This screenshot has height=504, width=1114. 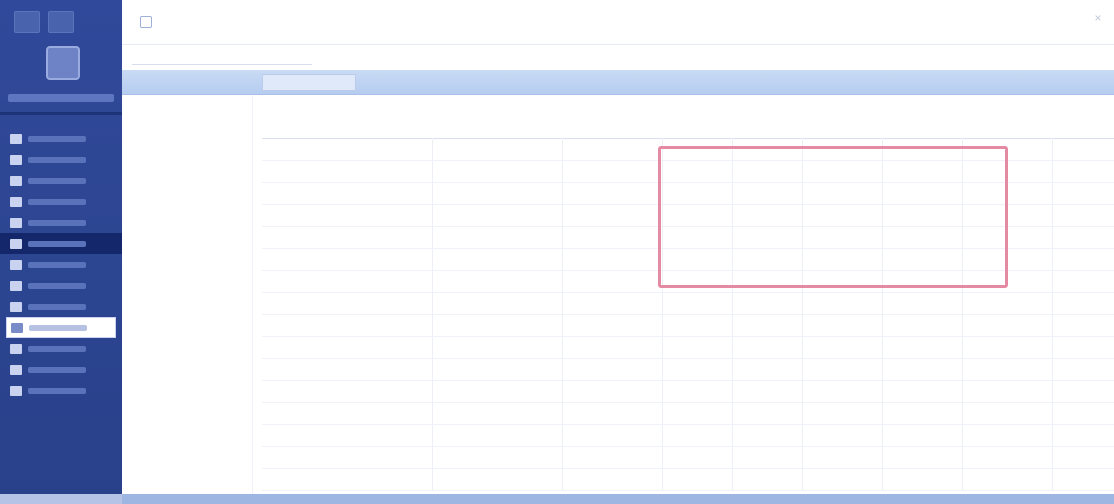 I want to click on sidebar, so click(x=61, y=252).